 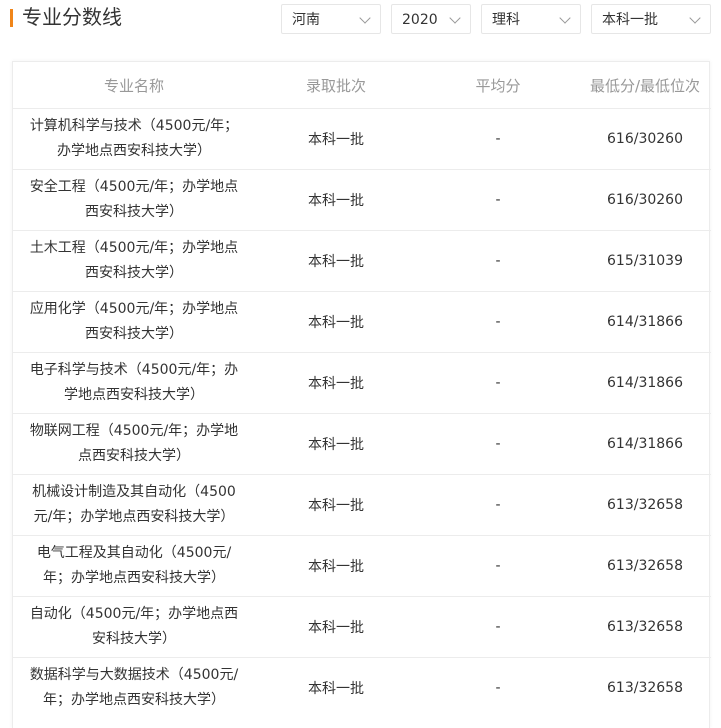 What do you see at coordinates (645, 261) in the screenshot?
I see `min-score-rank-cell: 615/31039` at bounding box center [645, 261].